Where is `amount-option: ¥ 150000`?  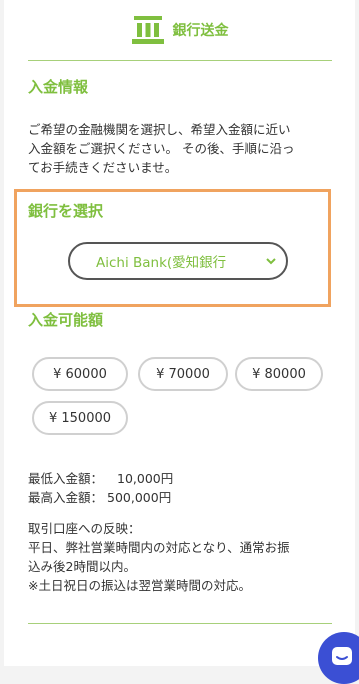
amount-option: ¥ 150000 is located at coordinates (80, 418).